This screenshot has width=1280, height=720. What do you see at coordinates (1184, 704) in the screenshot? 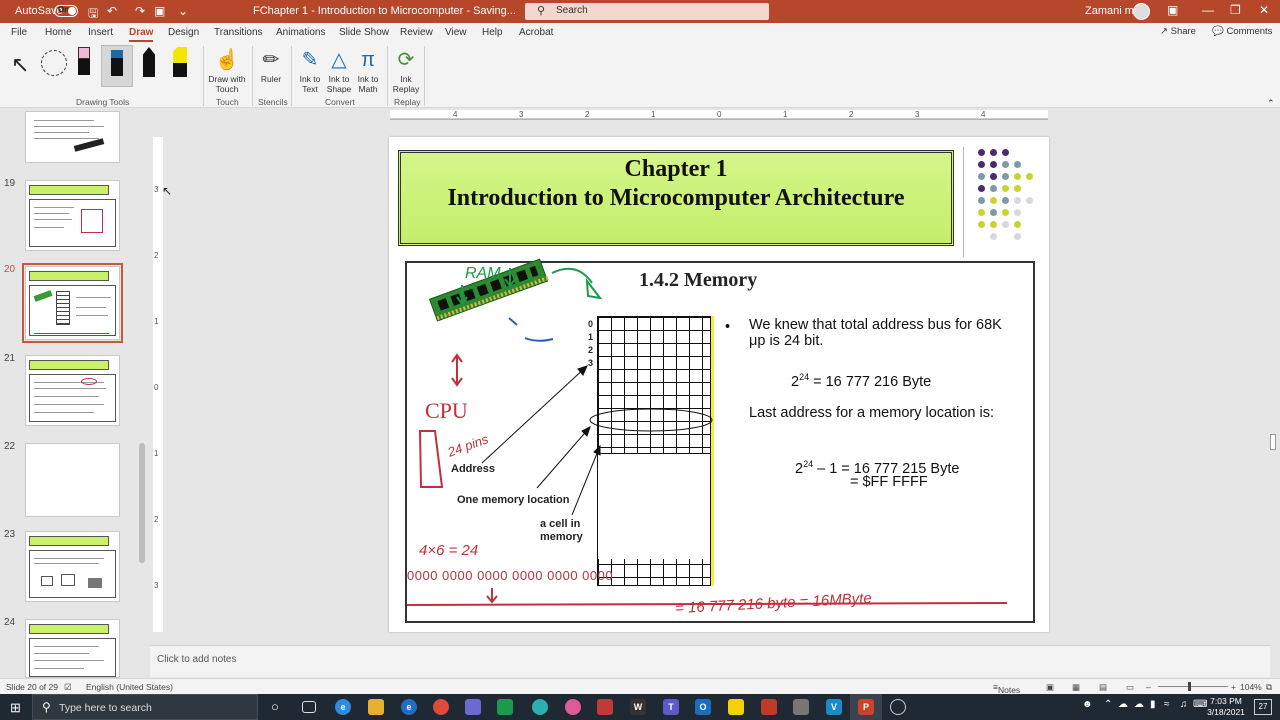
I see `volume-icon: ♫` at bounding box center [1184, 704].